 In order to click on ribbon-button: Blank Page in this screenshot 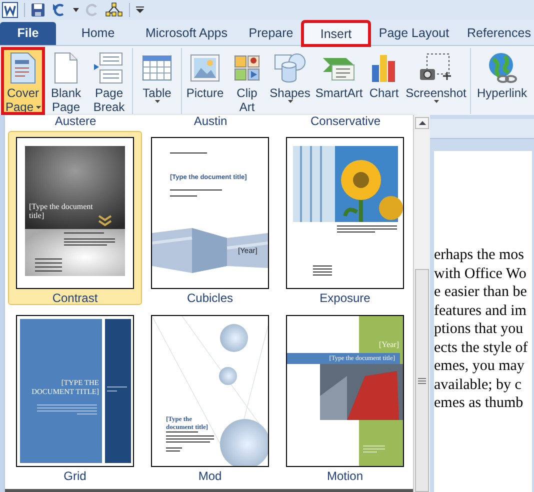, I will do `click(66, 81)`.